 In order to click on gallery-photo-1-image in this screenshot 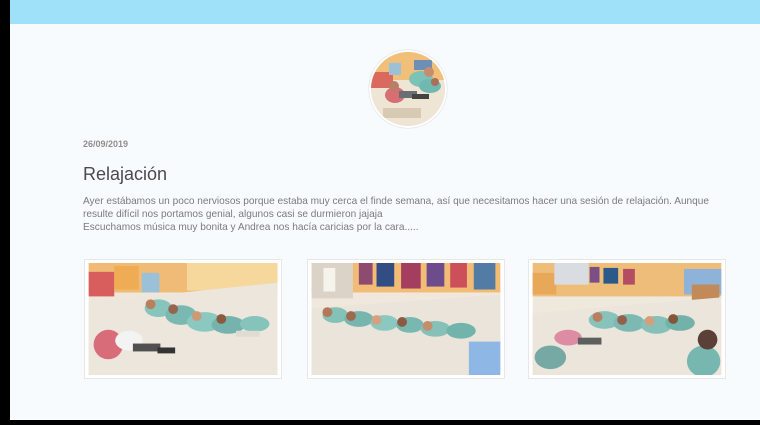, I will do `click(183, 319)`.